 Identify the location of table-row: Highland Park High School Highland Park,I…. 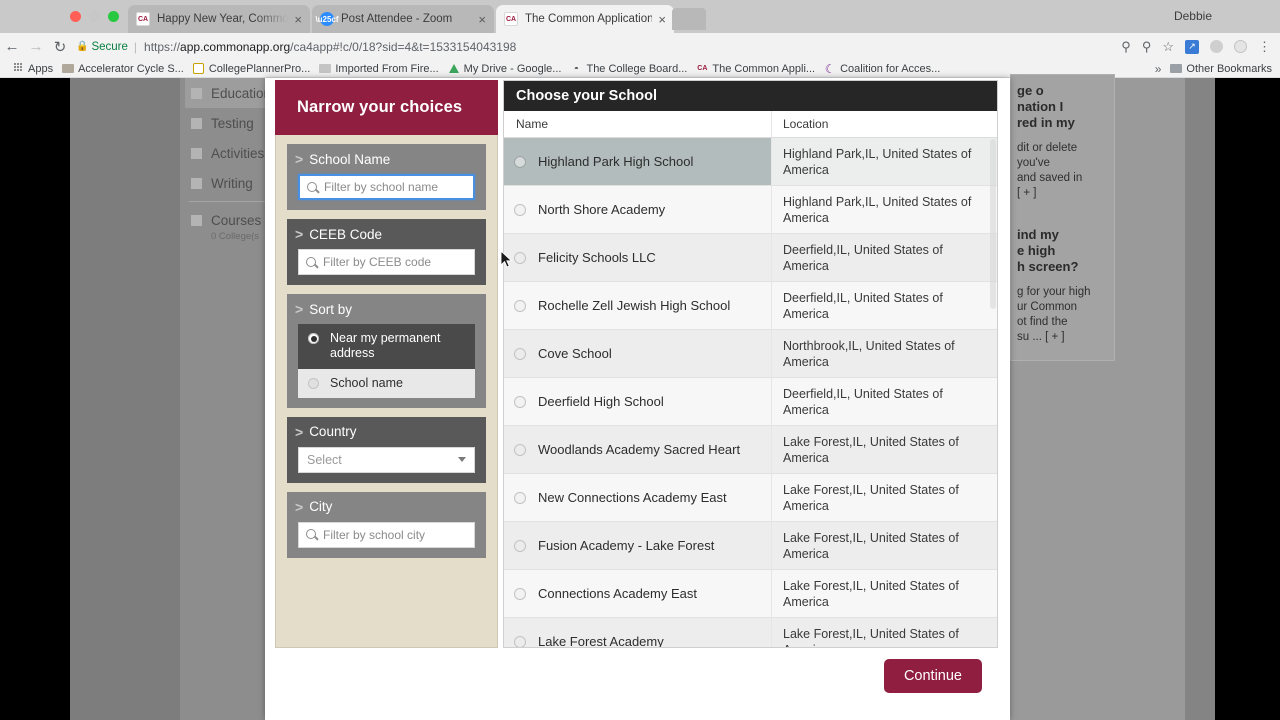
(750, 162).